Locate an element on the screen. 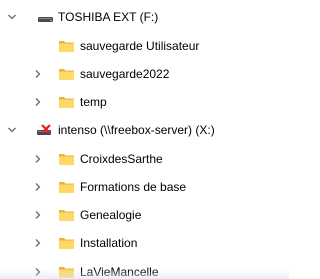 The height and width of the screenshot is (279, 320). usb-drive-icon is located at coordinates (45, 17).